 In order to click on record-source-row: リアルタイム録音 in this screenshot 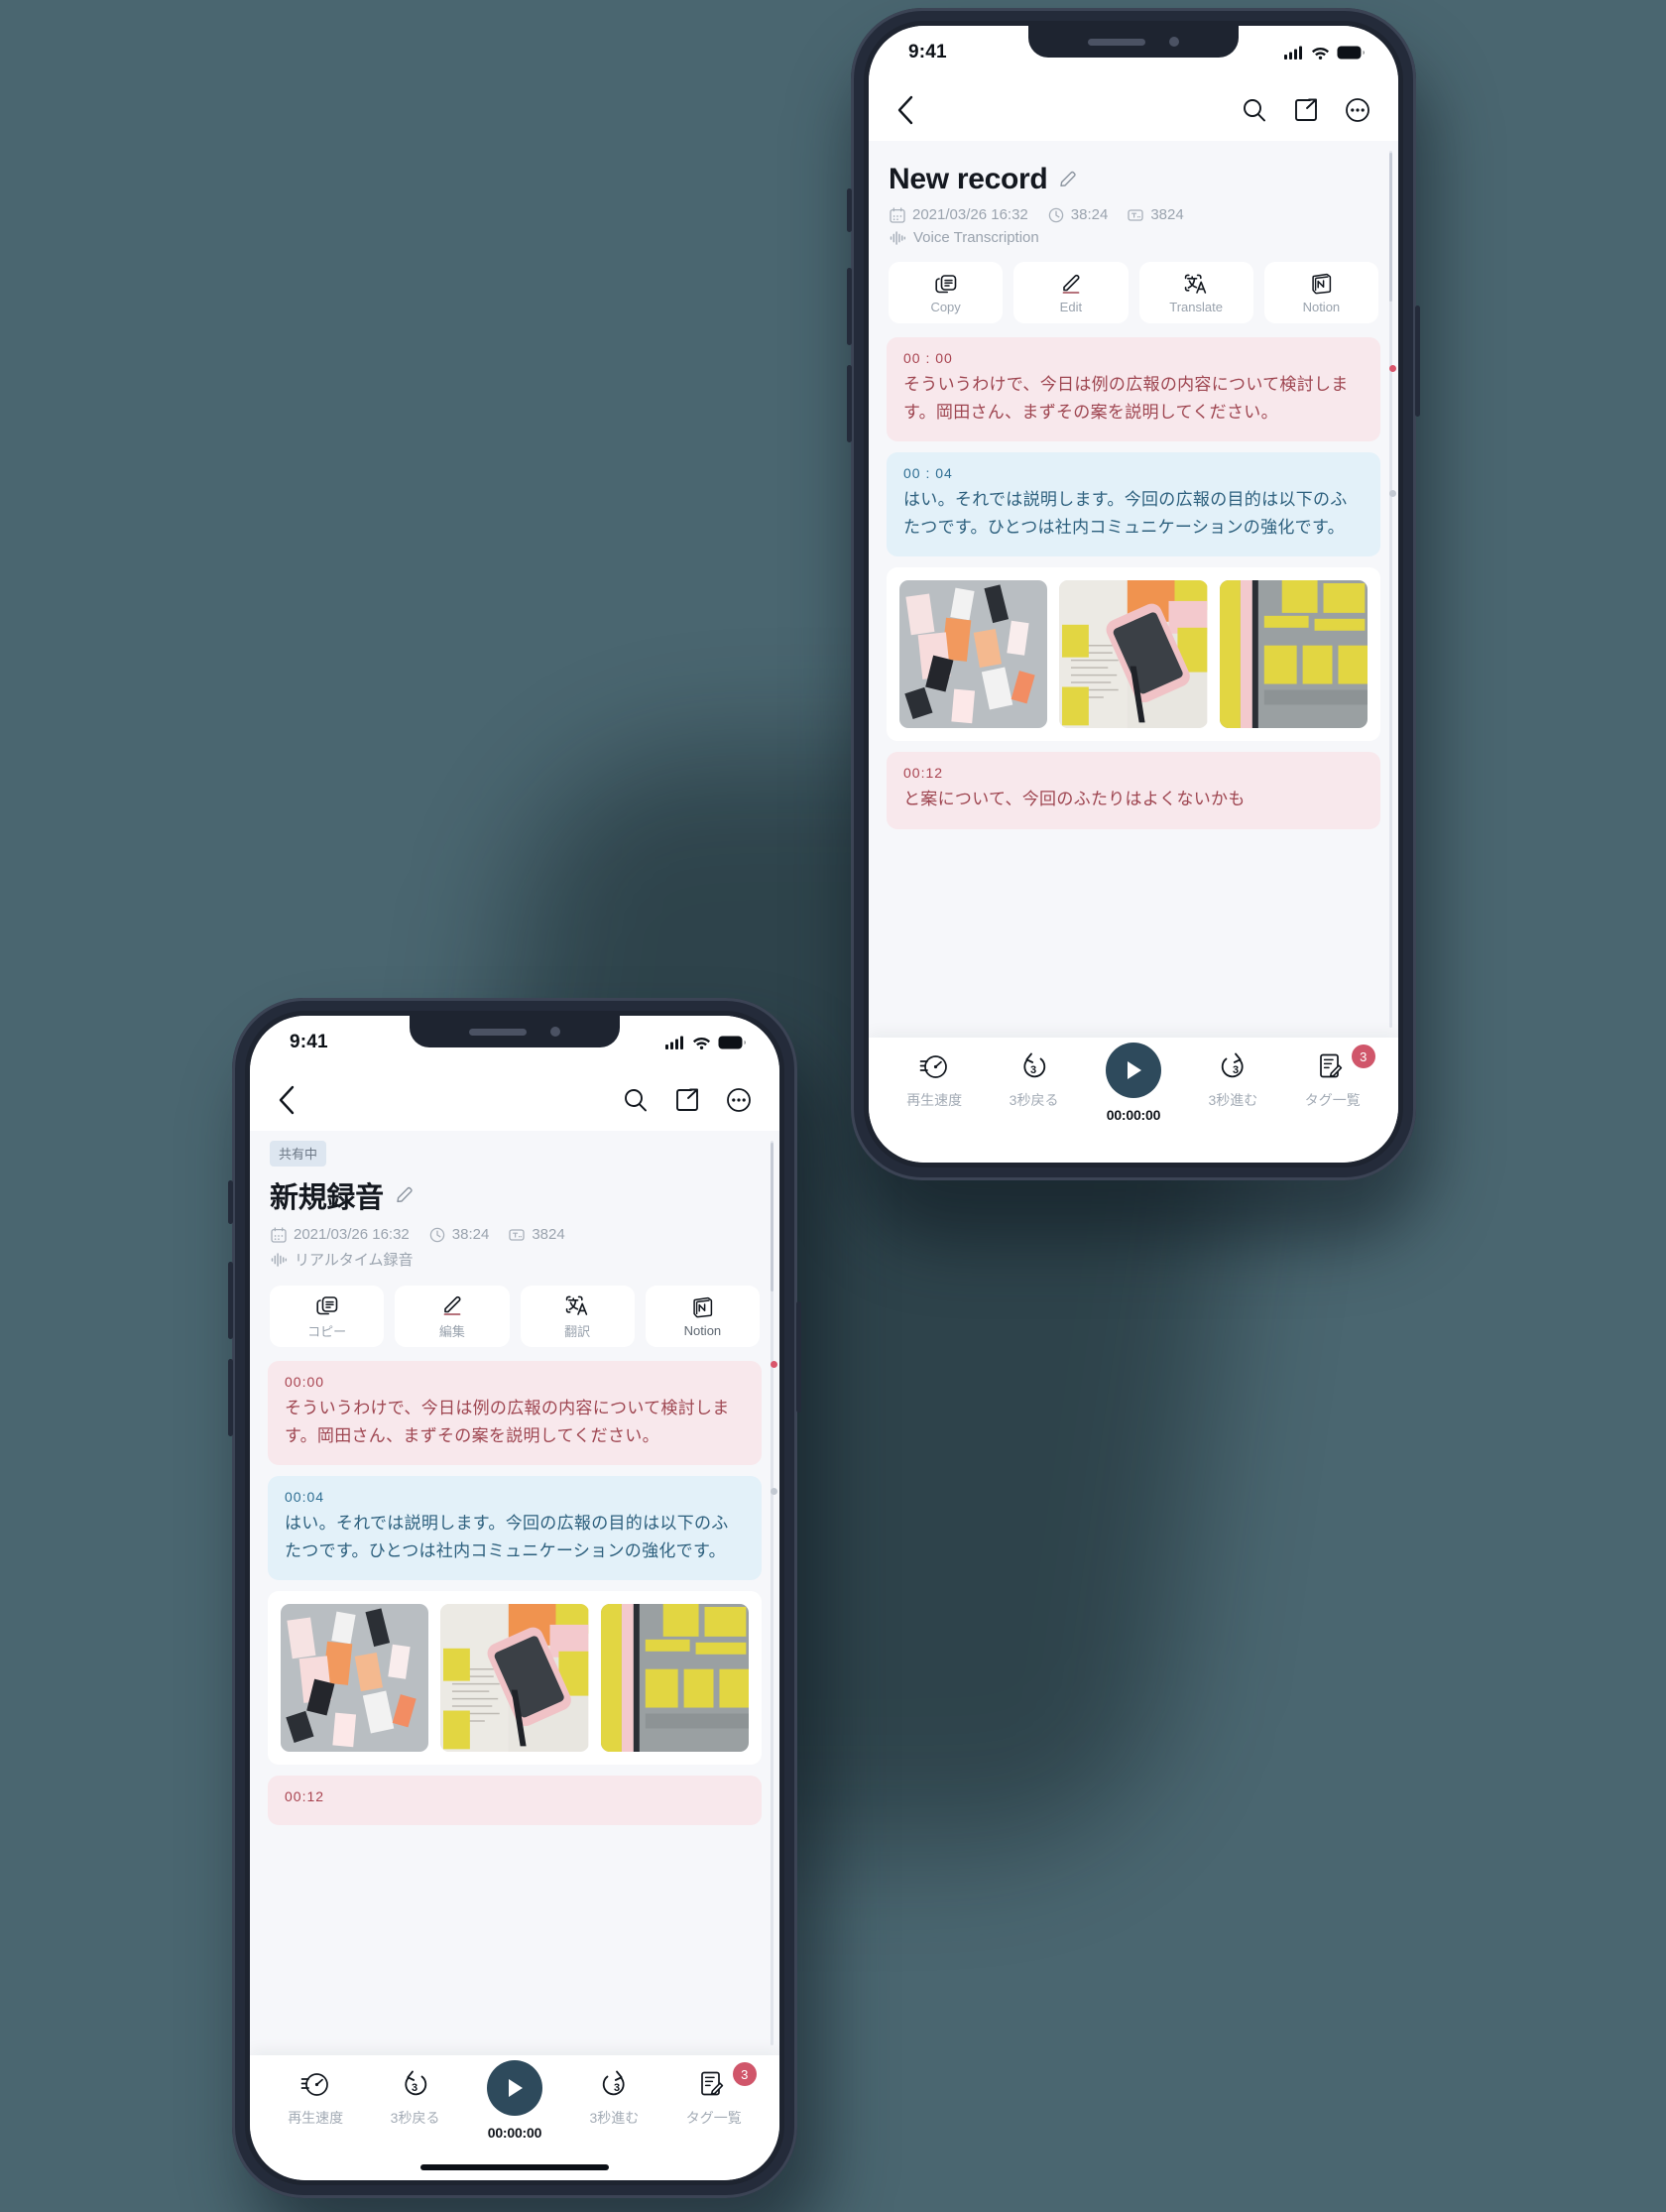, I will do `click(515, 1256)`.